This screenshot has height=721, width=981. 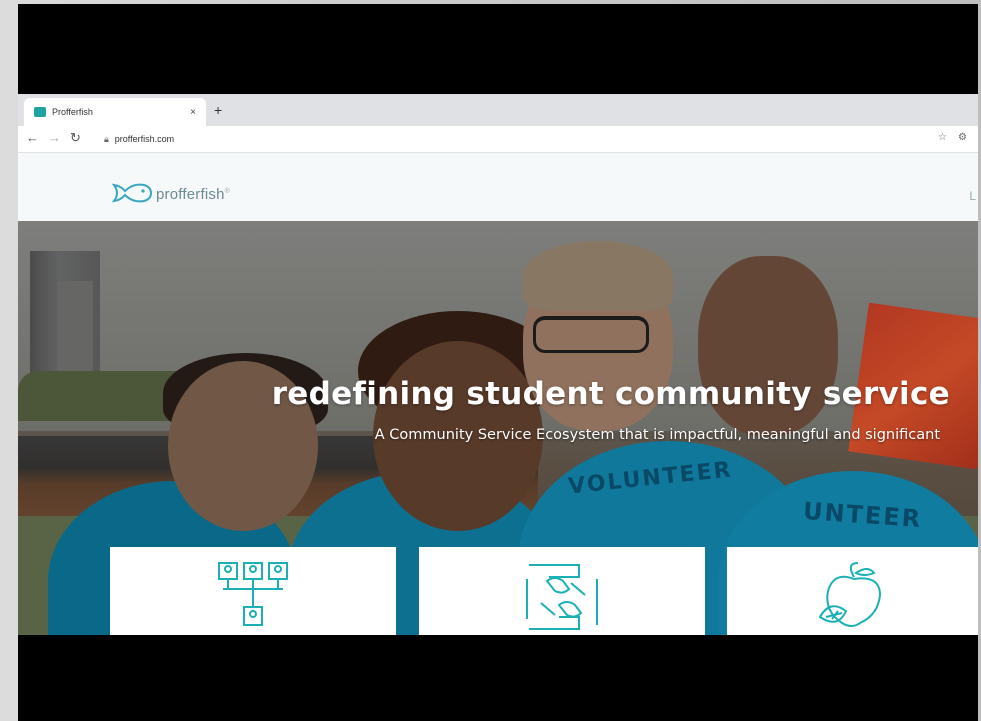 I want to click on brand-name: profferfish®, so click(x=193, y=194).